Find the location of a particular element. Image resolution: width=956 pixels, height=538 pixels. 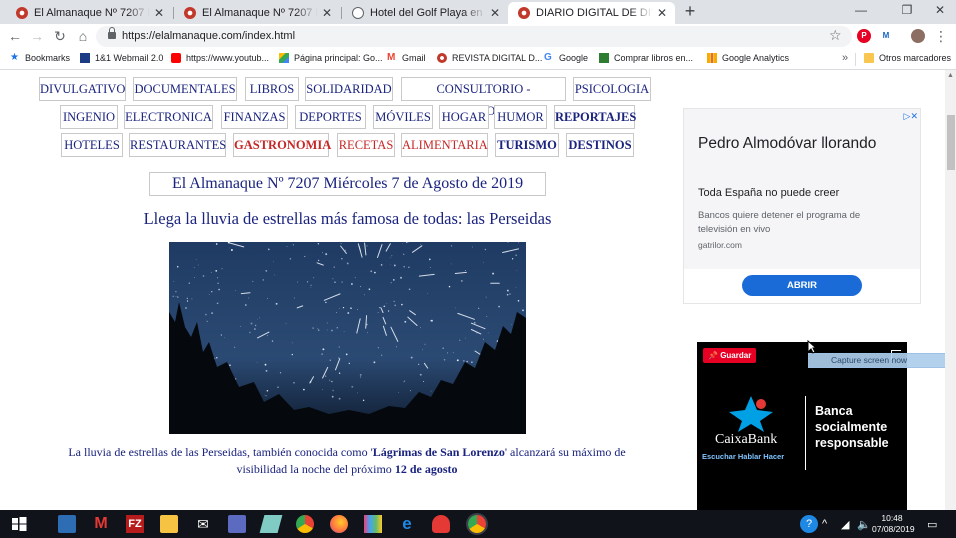

tray-expand-icon: ^ is located at coordinates (824, 524).